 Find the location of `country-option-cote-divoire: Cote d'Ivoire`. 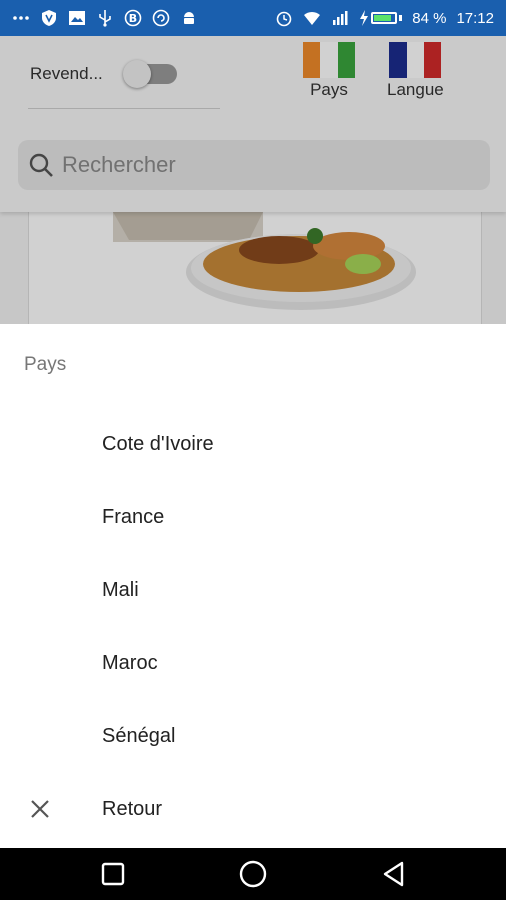

country-option-cote-divoire: Cote d'Ivoire is located at coordinates (253, 444).